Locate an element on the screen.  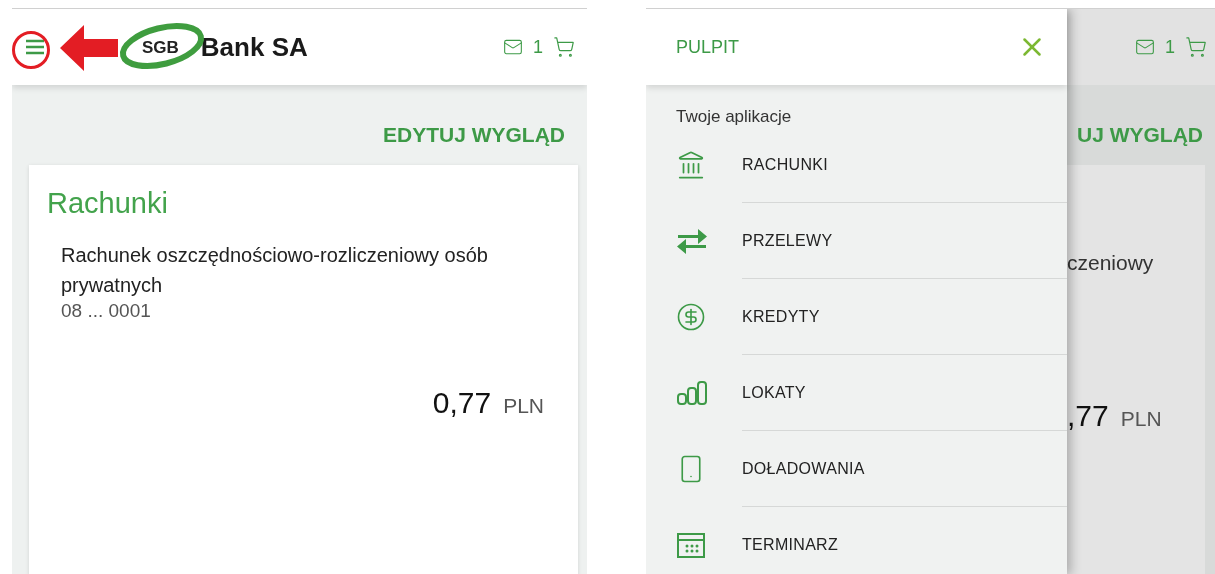
account-name: czeniowy is located at coordinates (1111, 263).